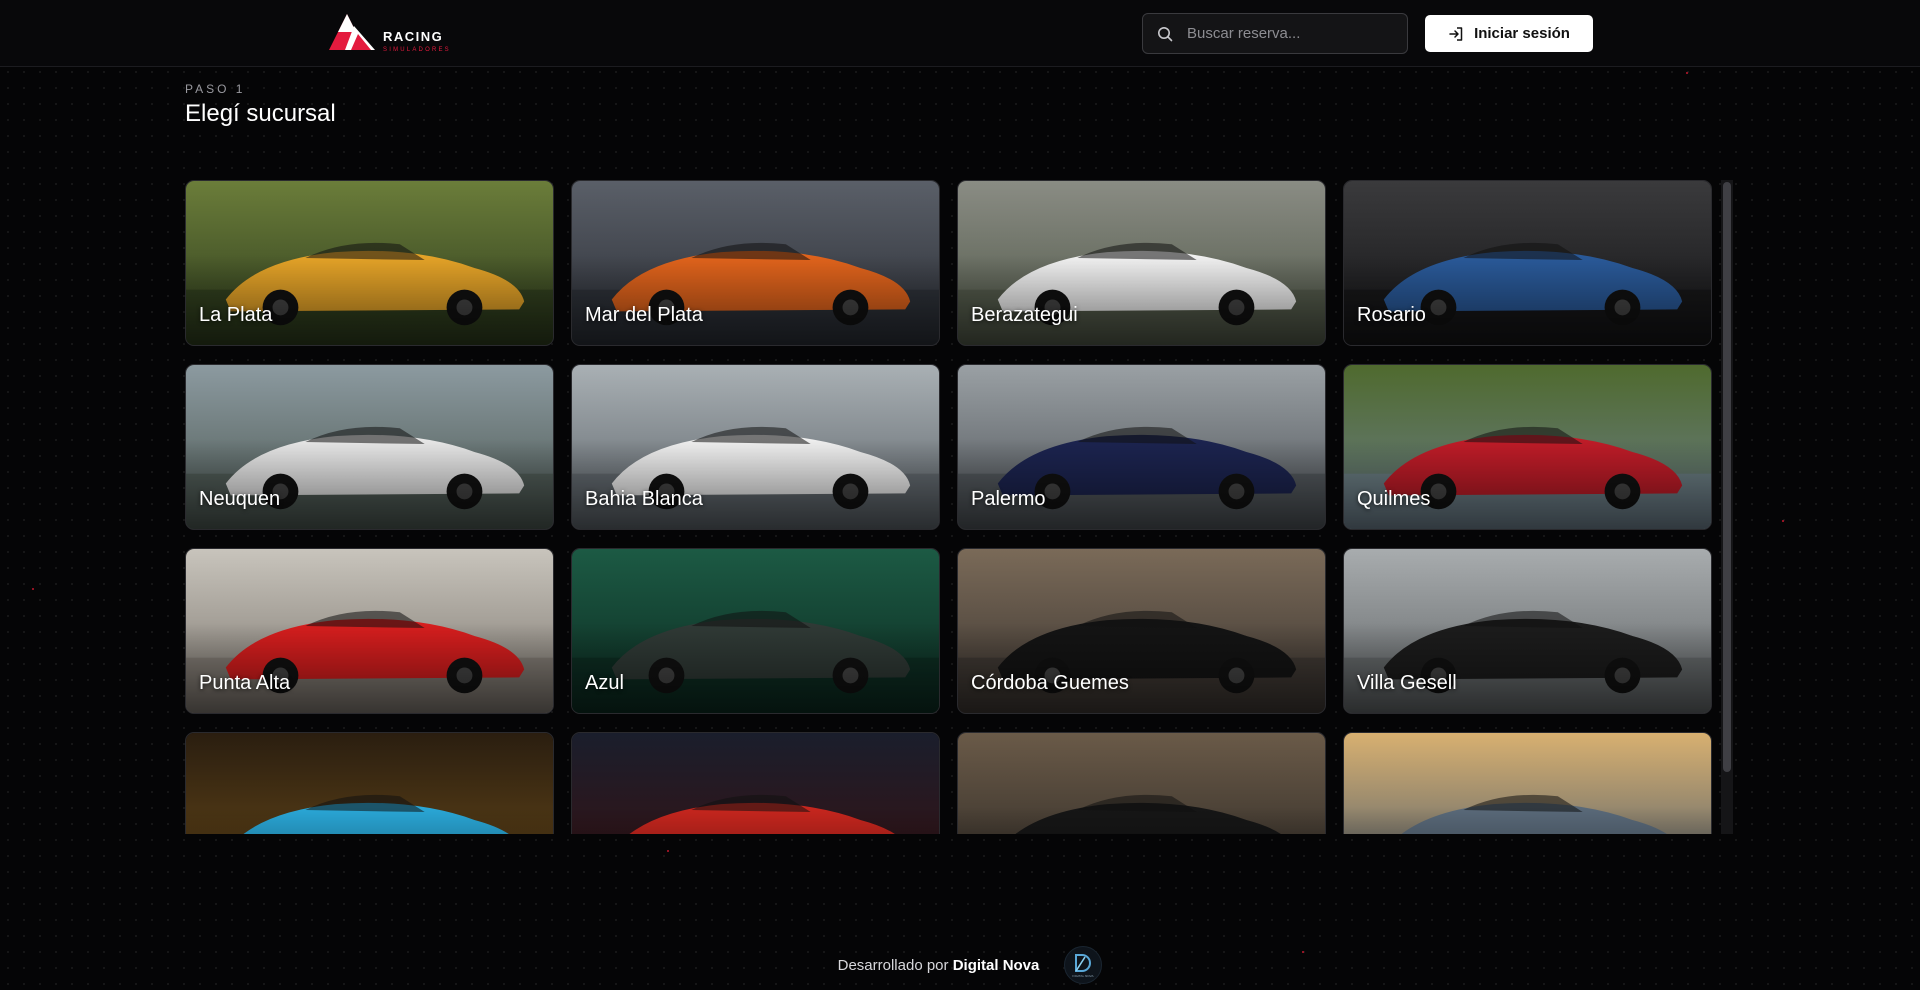 The height and width of the screenshot is (990, 1920). What do you see at coordinates (1527, 263) in the screenshot?
I see `branch-card: Rosario` at bounding box center [1527, 263].